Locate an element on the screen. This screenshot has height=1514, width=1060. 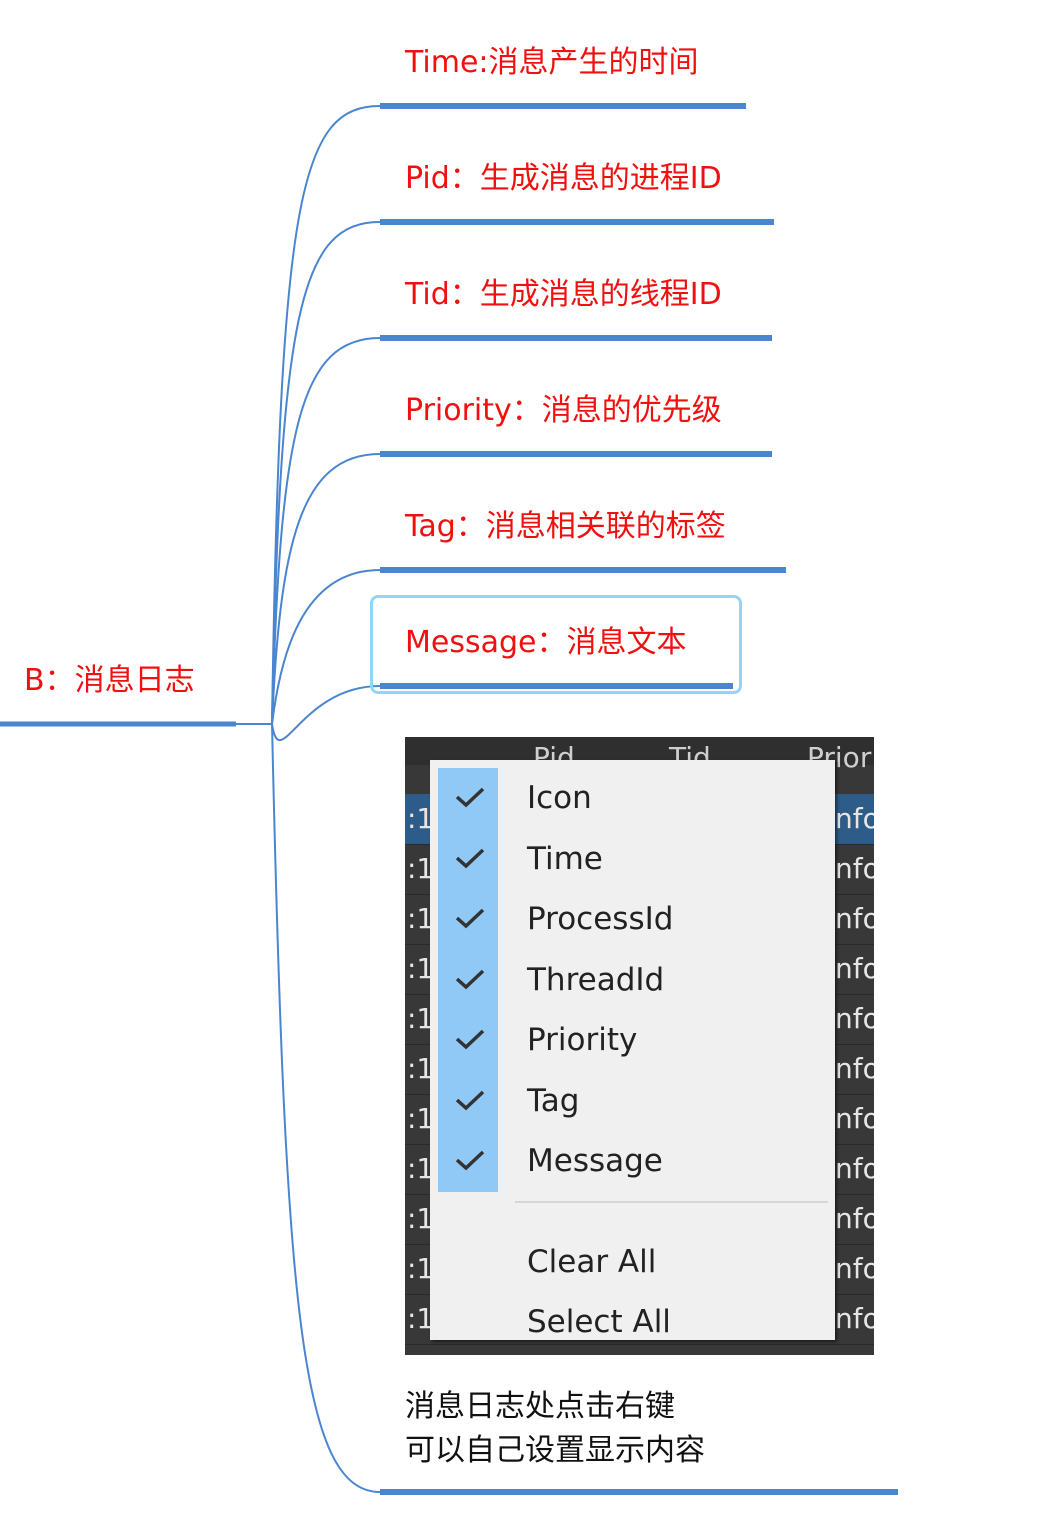
menu-item-clear-all: Clear All is located at coordinates (632, 1262).